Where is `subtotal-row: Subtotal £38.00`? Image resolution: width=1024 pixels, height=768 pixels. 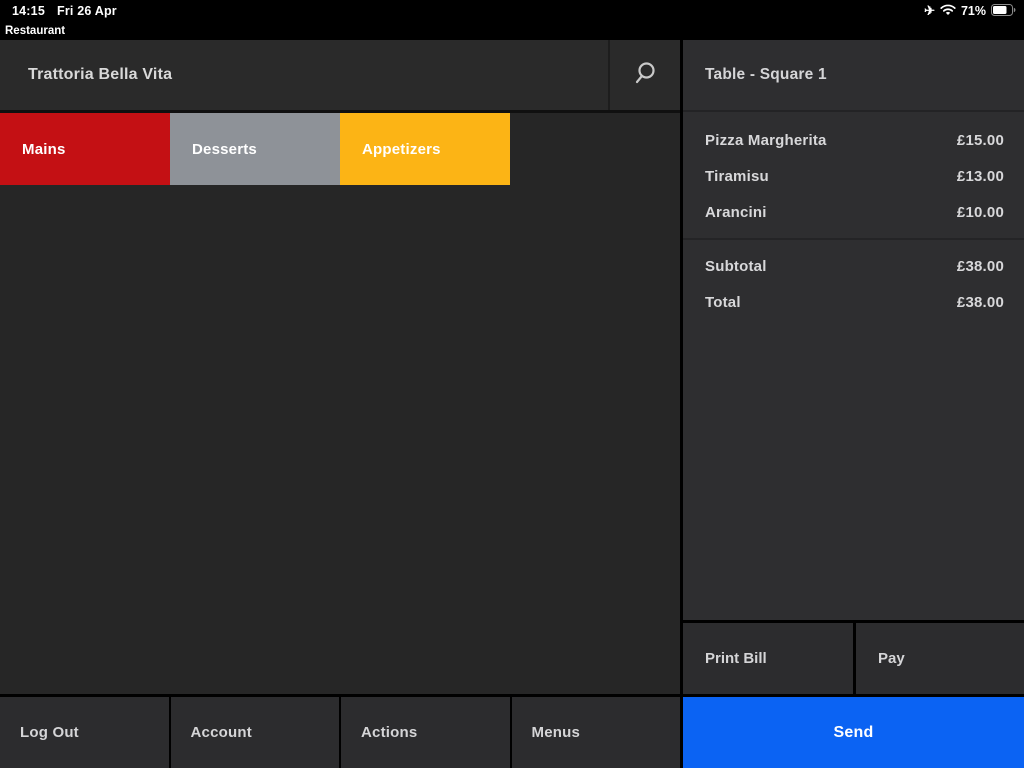 subtotal-row: Subtotal £38.00 is located at coordinates (853, 266).